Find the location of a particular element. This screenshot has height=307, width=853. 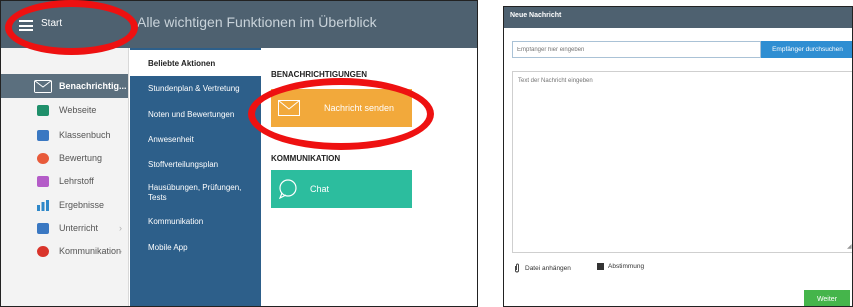

sidebar-item-unterricht: Unterricht › is located at coordinates (64, 228).